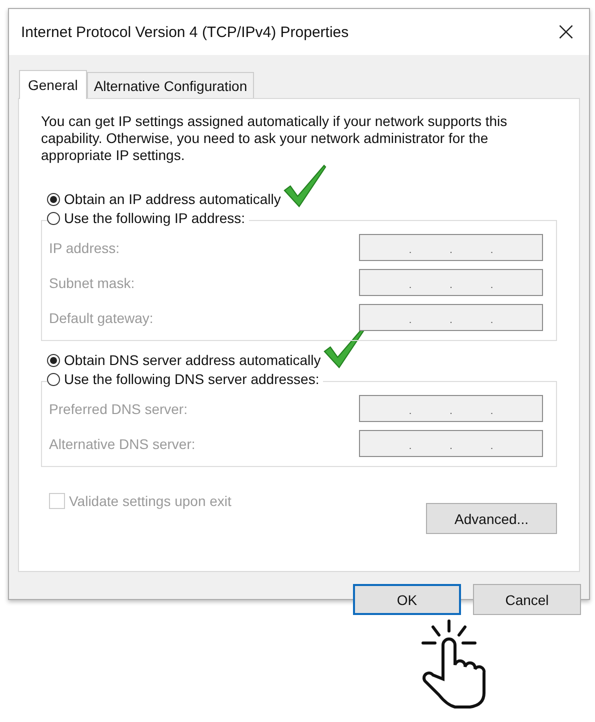 Image resolution: width=595 pixels, height=722 pixels. Describe the element at coordinates (185, 32) in the screenshot. I see `window-title: Internet Protocol Version 4 (TCP/IPv4) Properties` at that location.